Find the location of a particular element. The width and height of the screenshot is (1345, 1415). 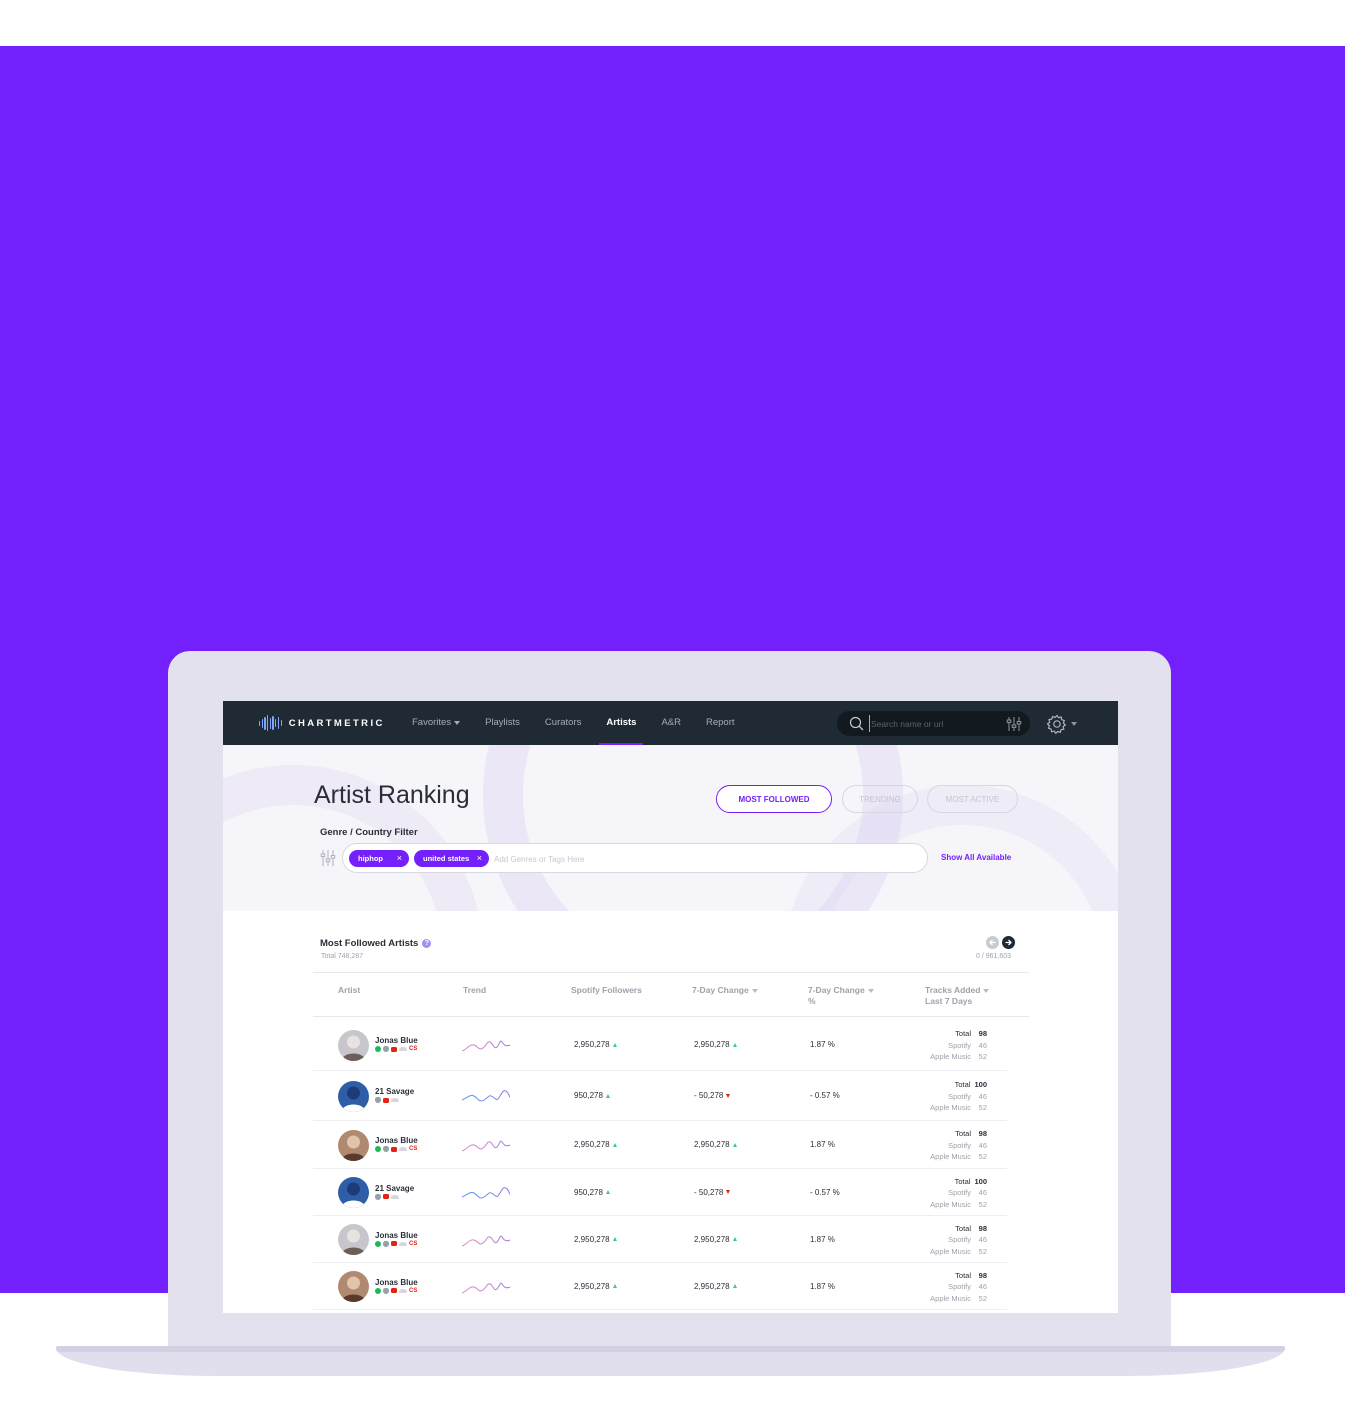

tab-most-followed: MOST FOLLOWED is located at coordinates (774, 799).